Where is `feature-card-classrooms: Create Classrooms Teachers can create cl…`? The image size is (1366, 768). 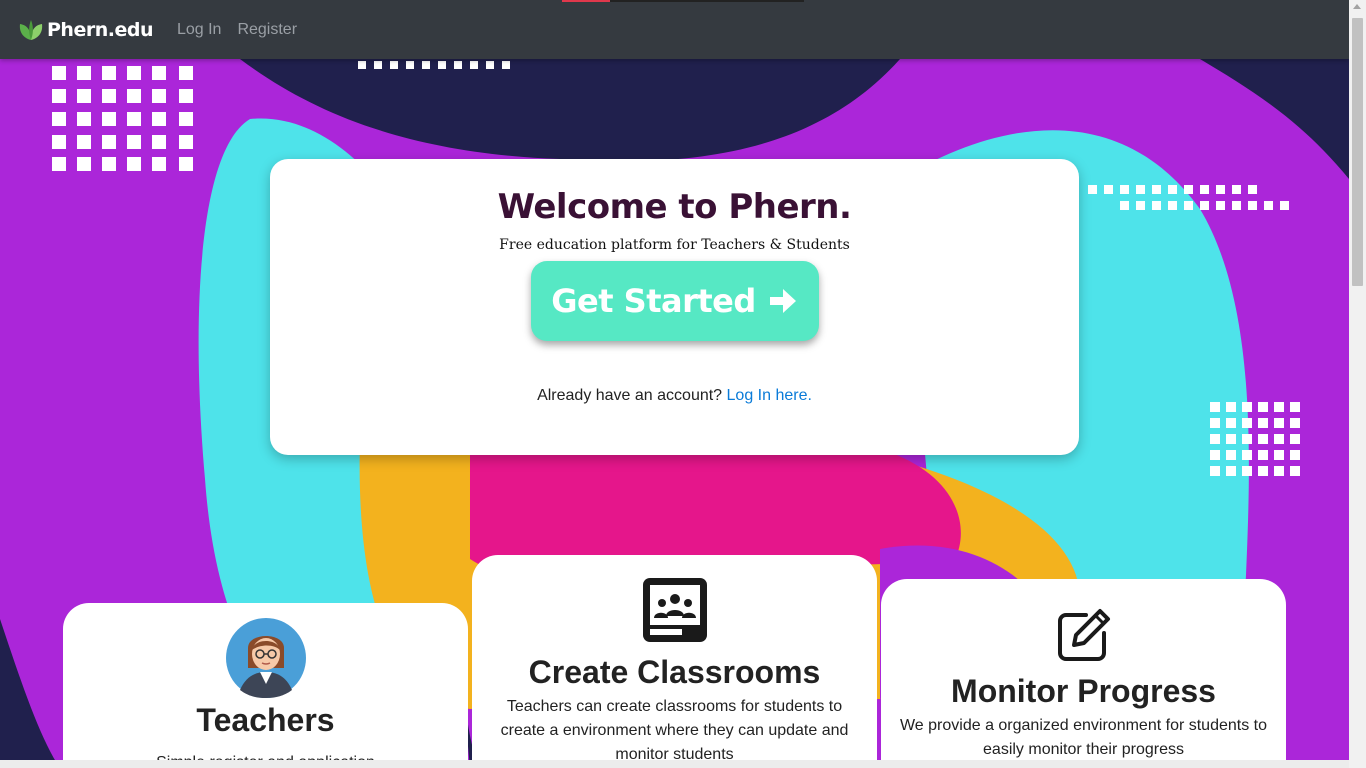 feature-card-classrooms: Create Classrooms Teachers can create cl… is located at coordinates (674, 661).